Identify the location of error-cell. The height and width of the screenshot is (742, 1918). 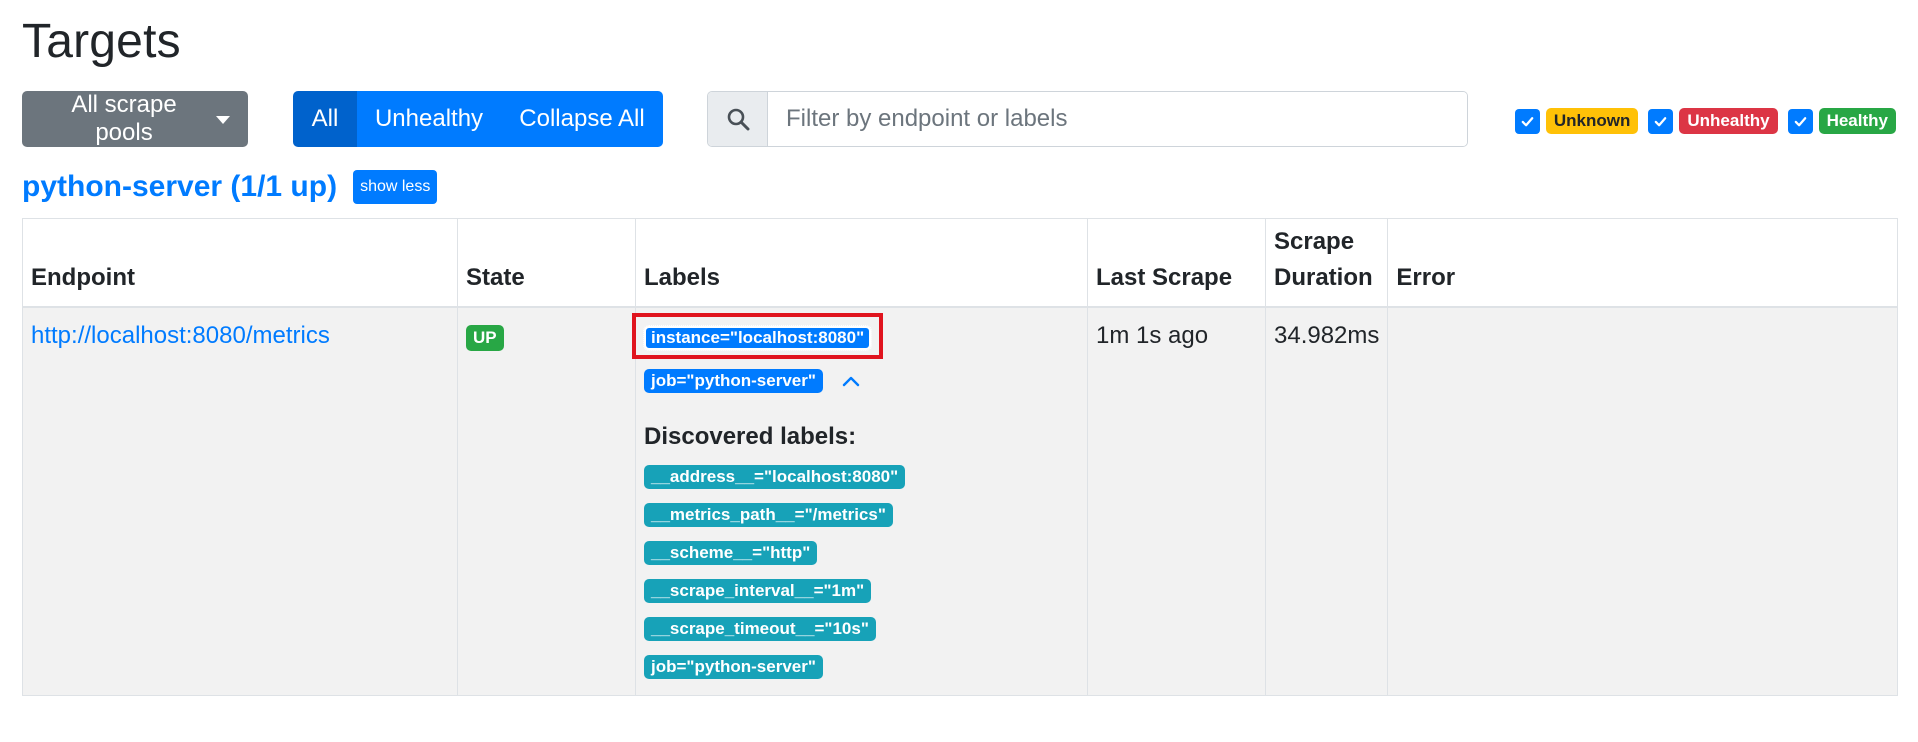
(1642, 501).